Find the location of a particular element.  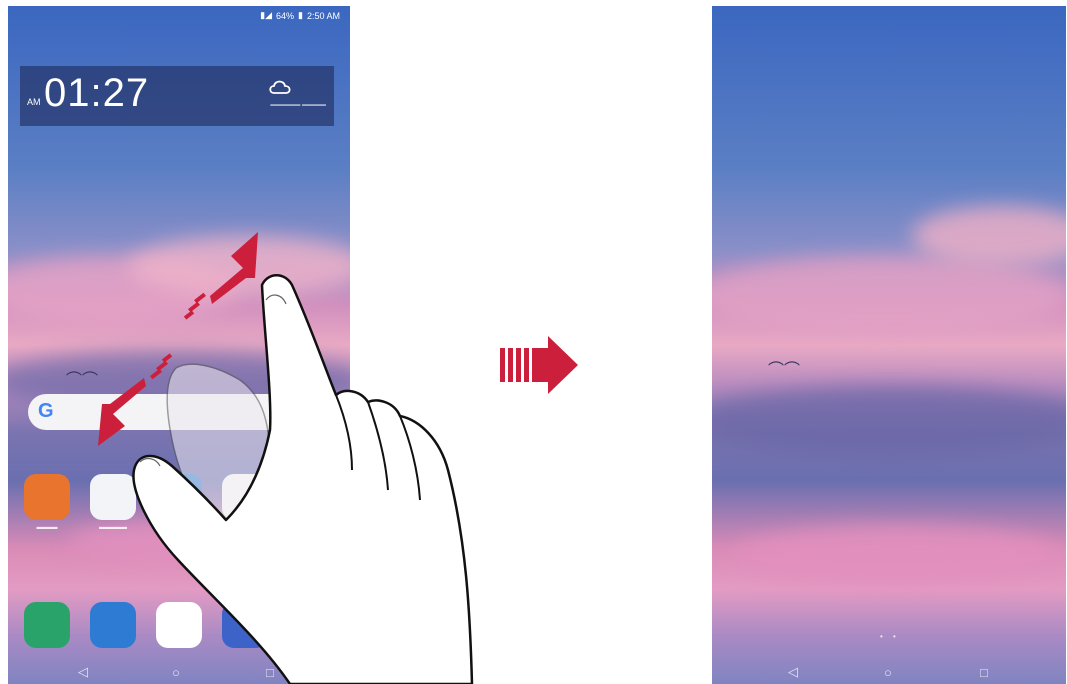

navigation-bar: ◁ ○ □ is located at coordinates (889, 672).